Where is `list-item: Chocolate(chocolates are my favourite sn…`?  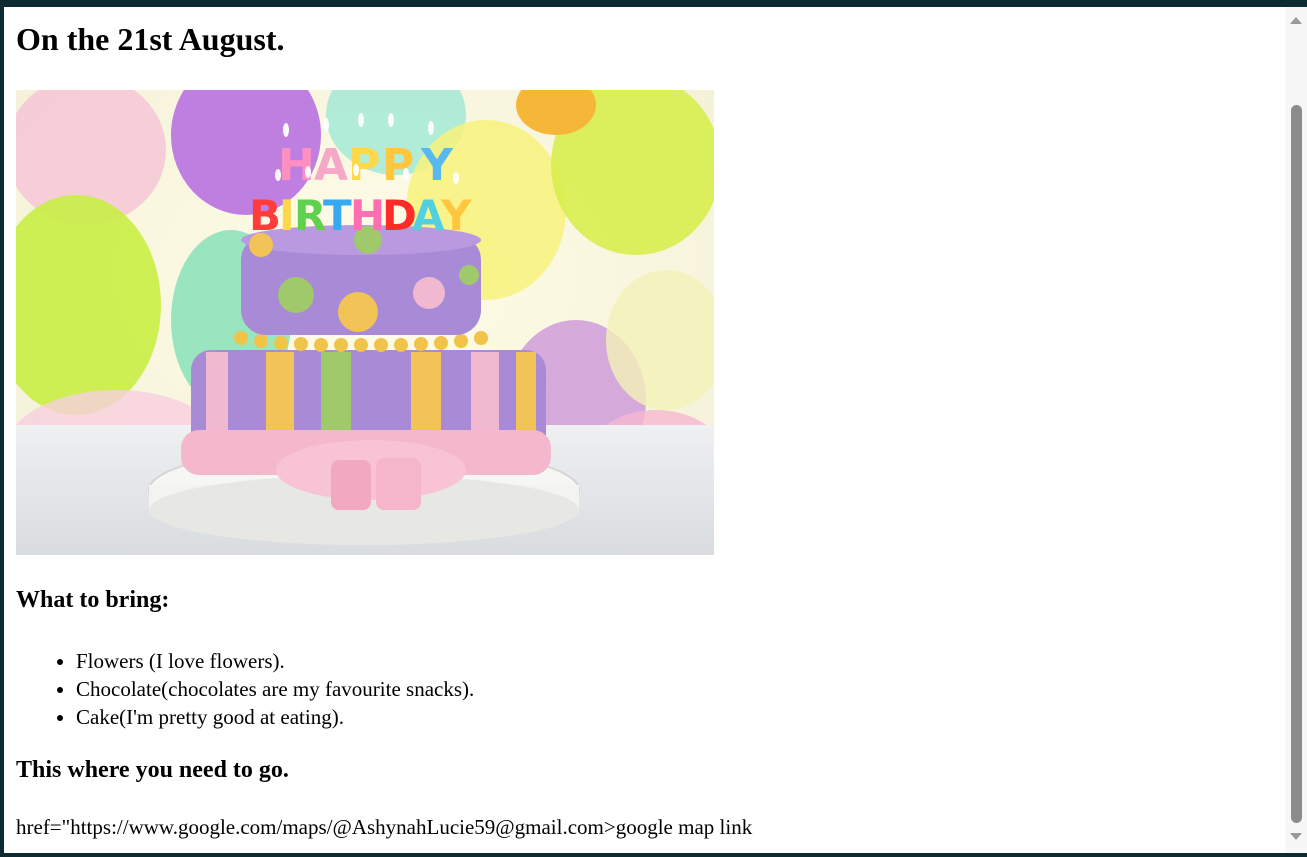
list-item: Chocolate(chocolates are my favourite sn… is located at coordinates (275, 689).